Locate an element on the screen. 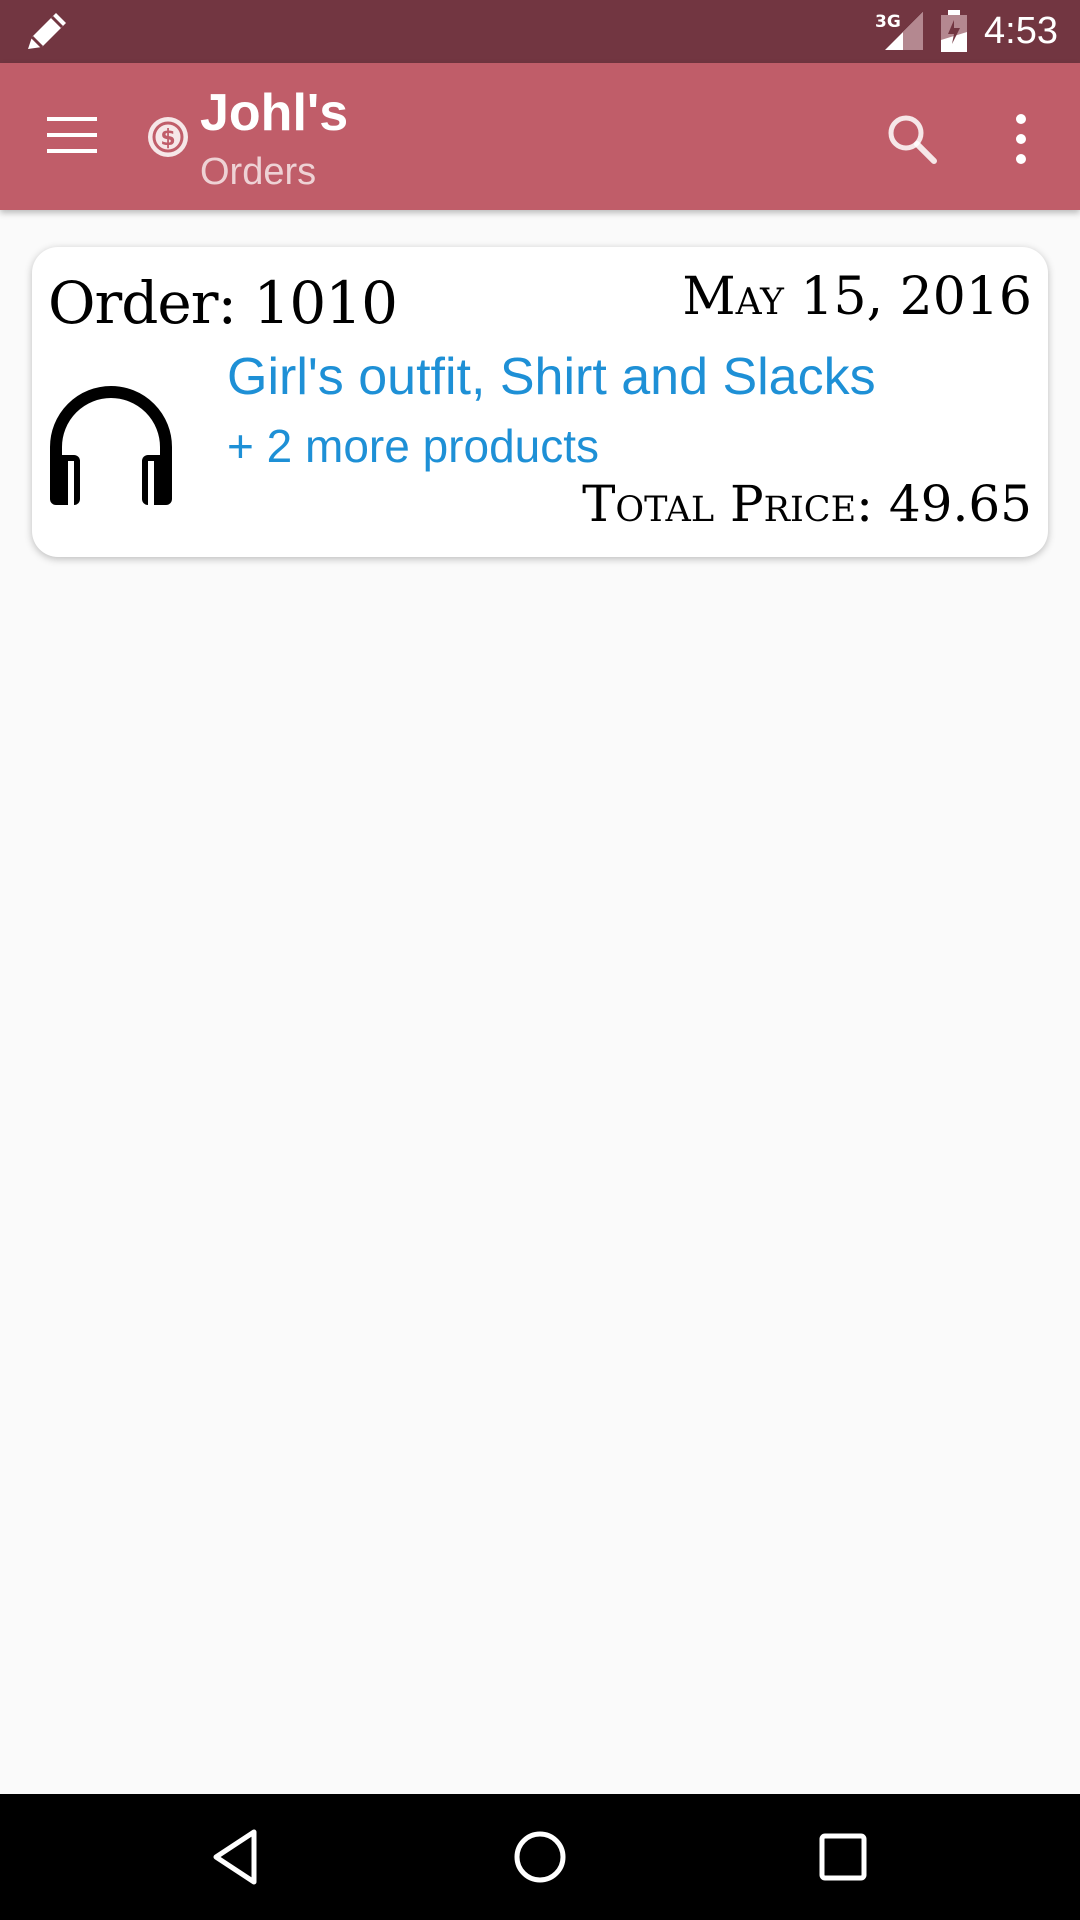  app-subtitle: Orders is located at coordinates (258, 172).